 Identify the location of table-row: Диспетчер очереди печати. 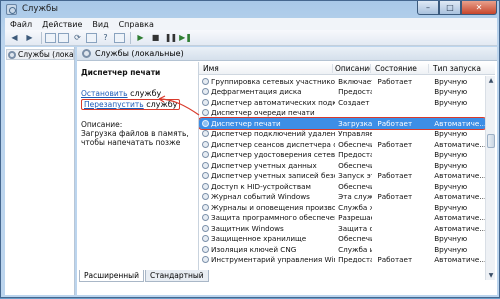
(342, 113).